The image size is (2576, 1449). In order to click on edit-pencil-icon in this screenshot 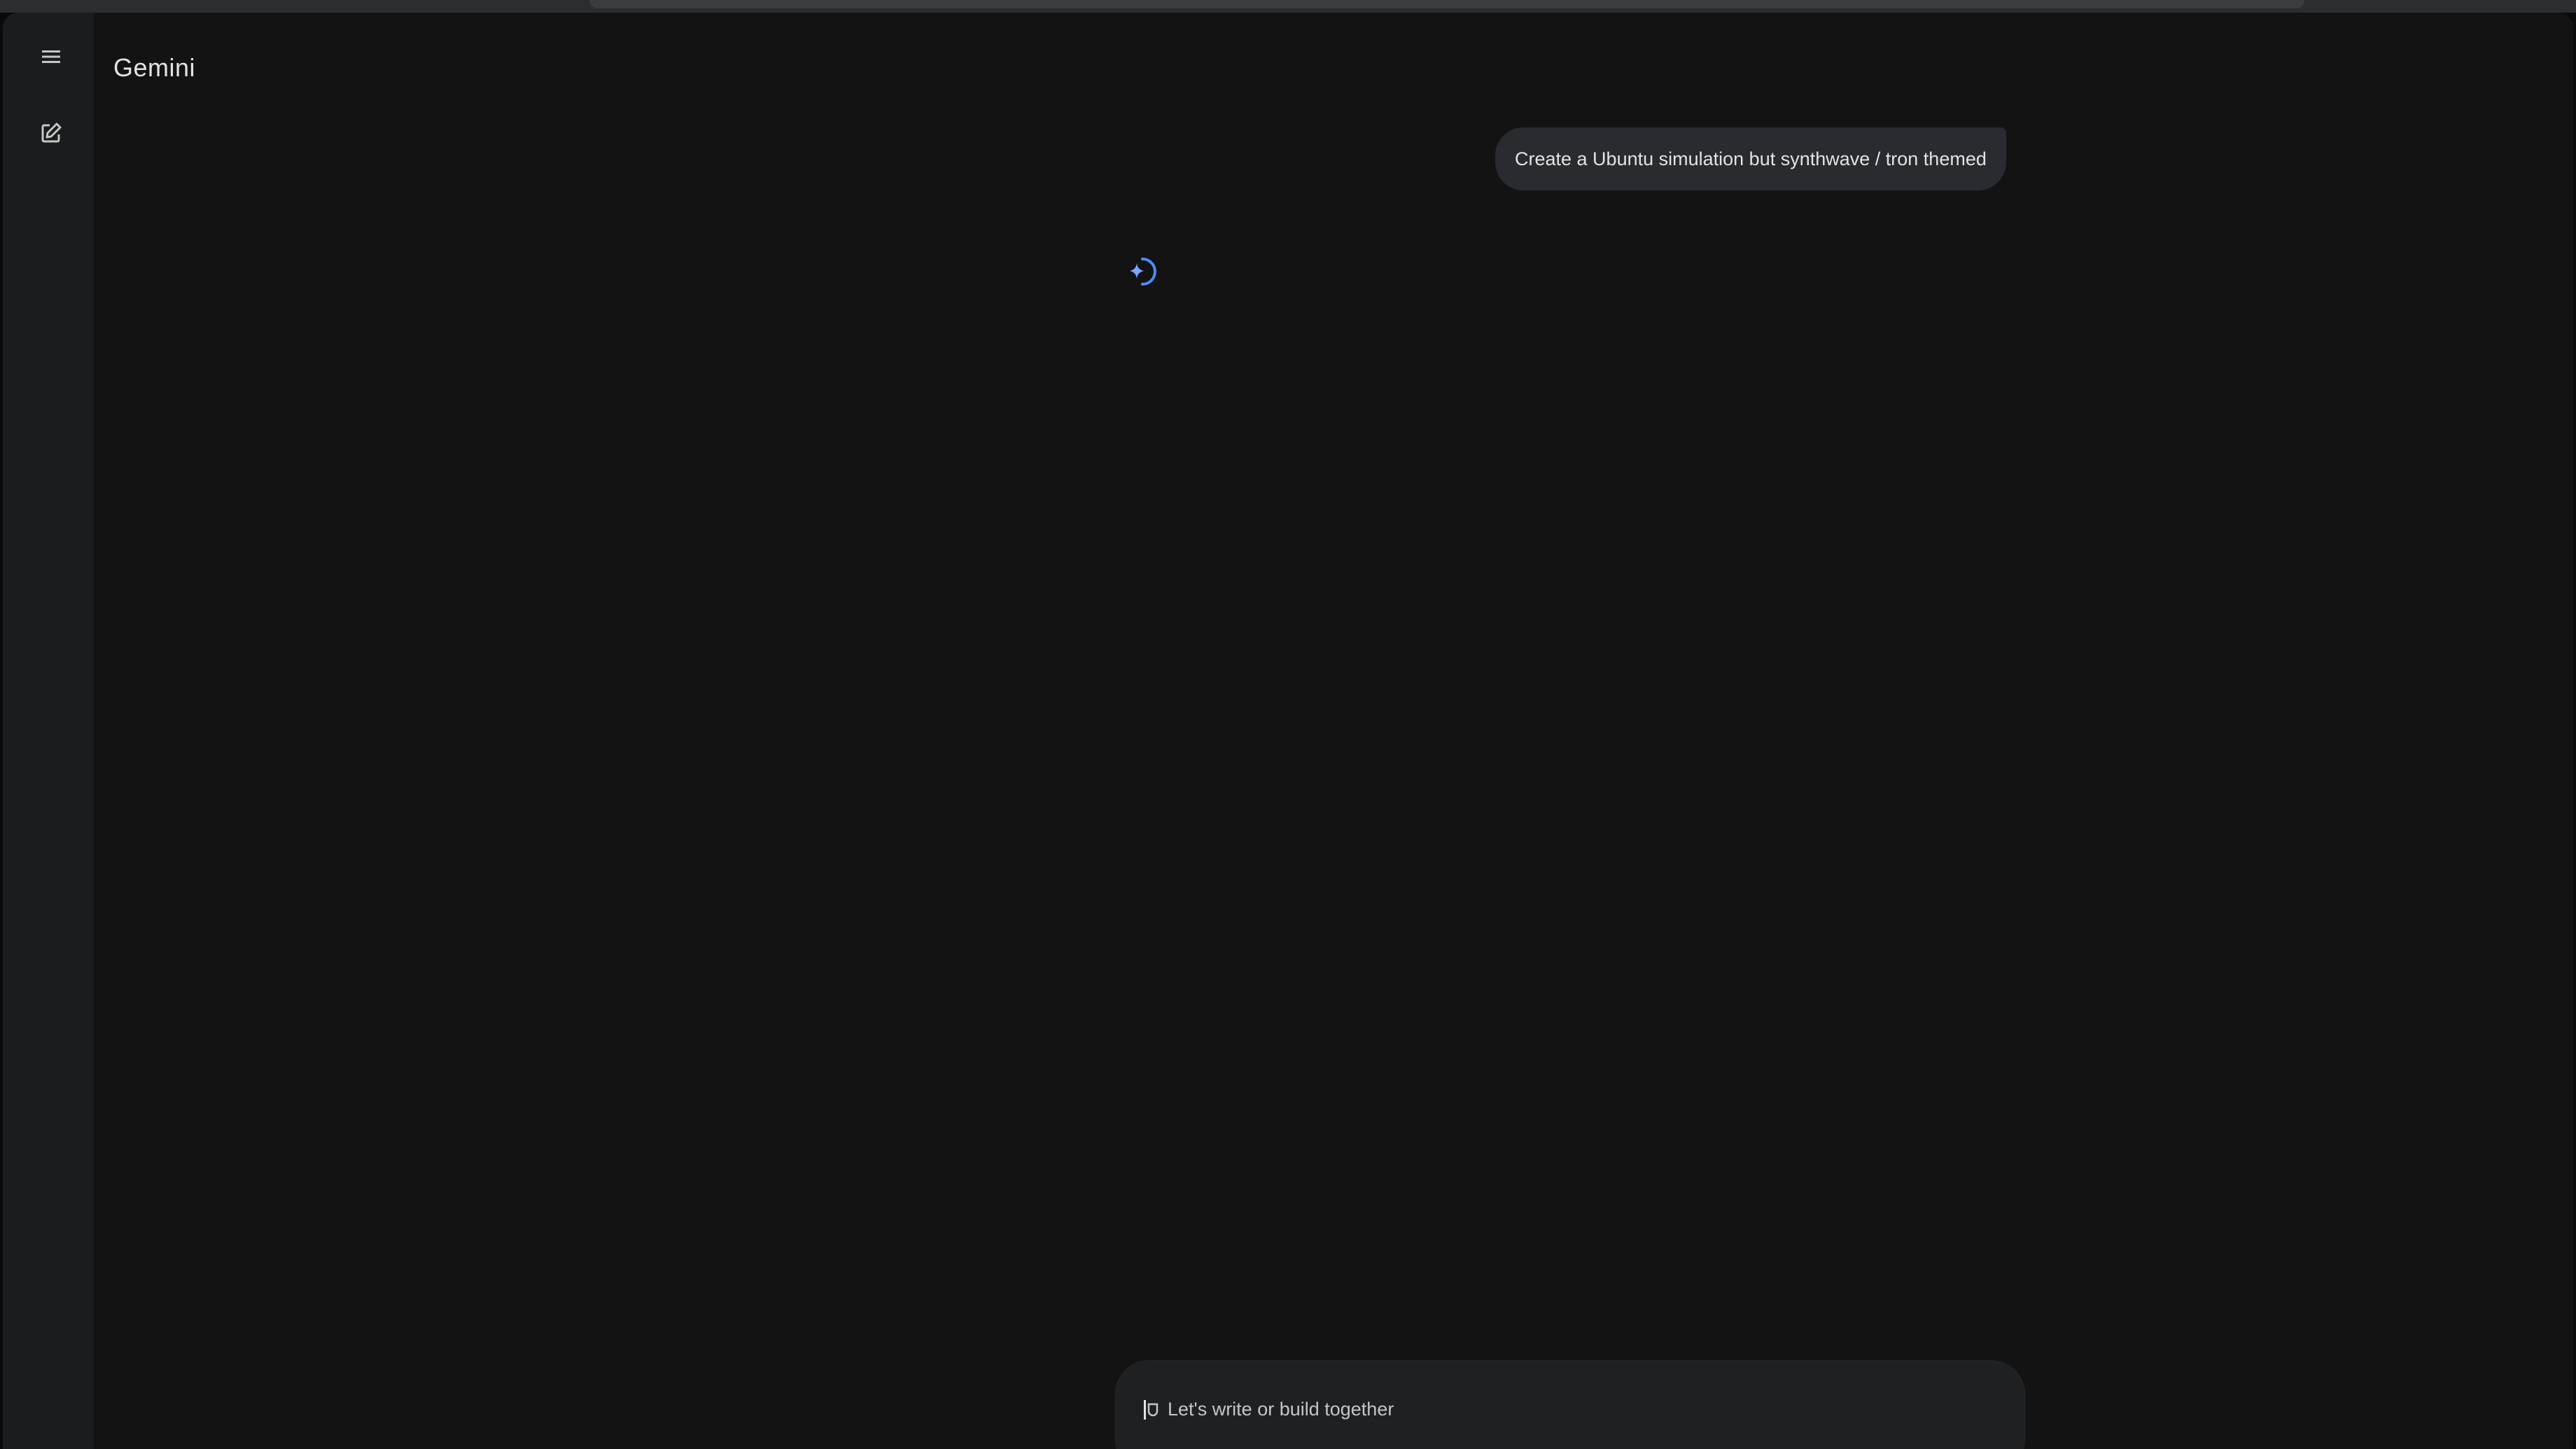, I will do `click(51, 132)`.